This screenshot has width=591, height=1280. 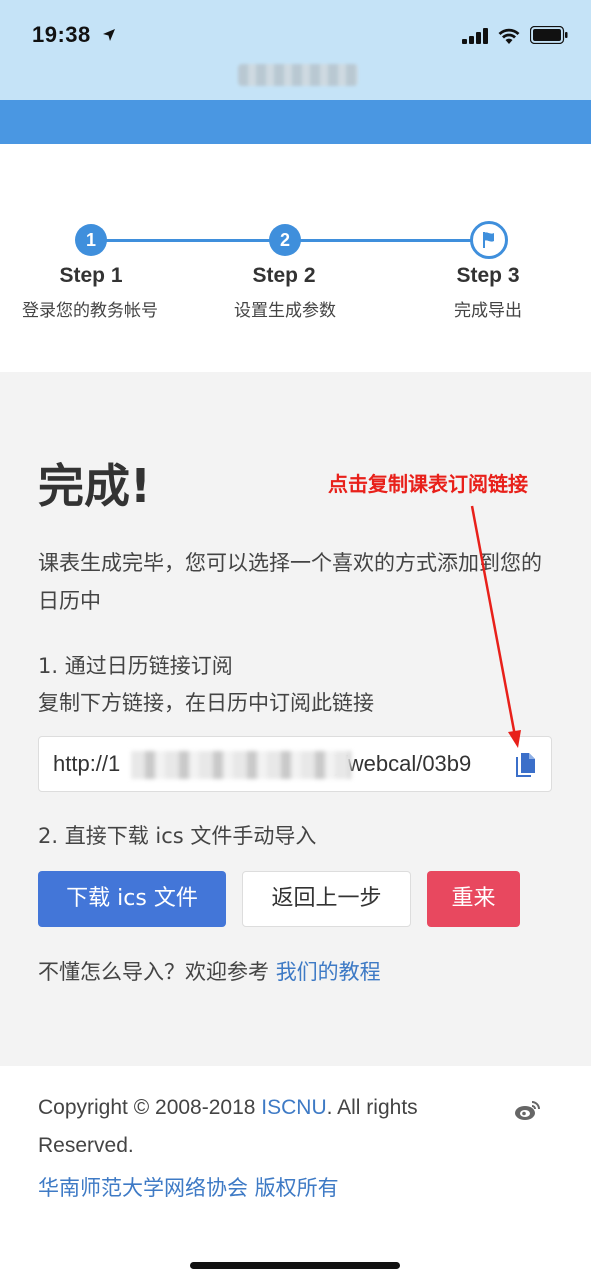 What do you see at coordinates (285, 240) in the screenshot?
I see `step-2-circle: 2` at bounding box center [285, 240].